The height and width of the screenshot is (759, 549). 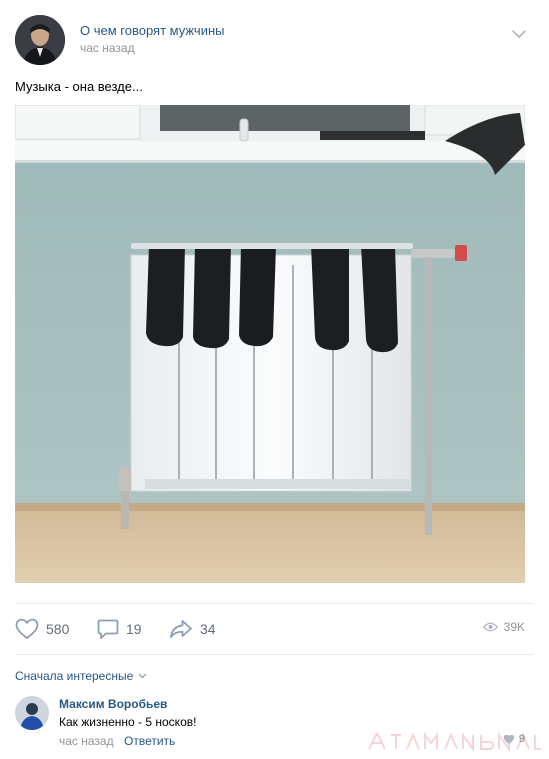 What do you see at coordinates (134, 629) in the screenshot?
I see `comment-count: 19` at bounding box center [134, 629].